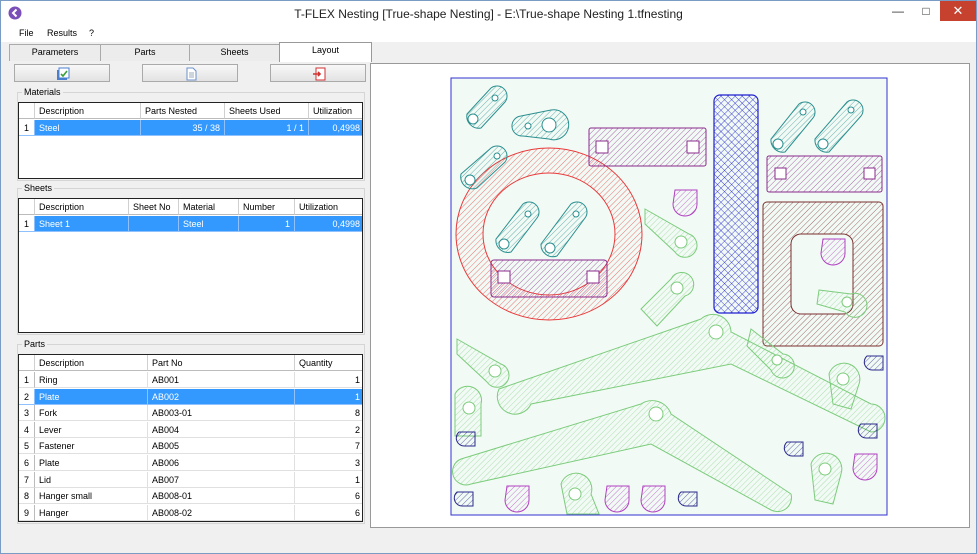  What do you see at coordinates (91, 429) in the screenshot?
I see `description-cell: Lever` at bounding box center [91, 429].